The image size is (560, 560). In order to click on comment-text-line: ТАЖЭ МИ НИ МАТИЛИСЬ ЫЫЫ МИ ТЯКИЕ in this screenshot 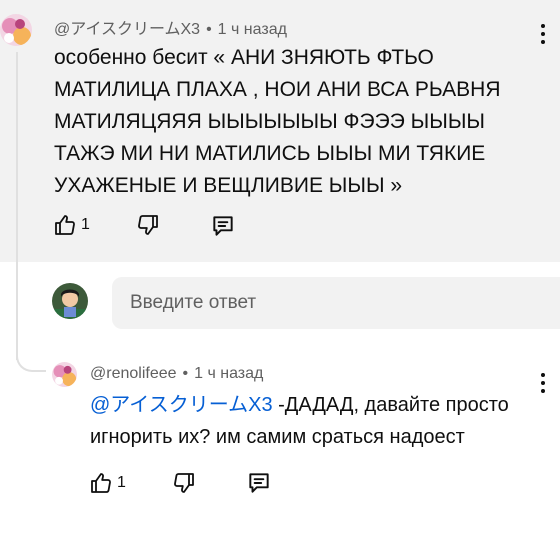, I will do `click(270, 153)`.